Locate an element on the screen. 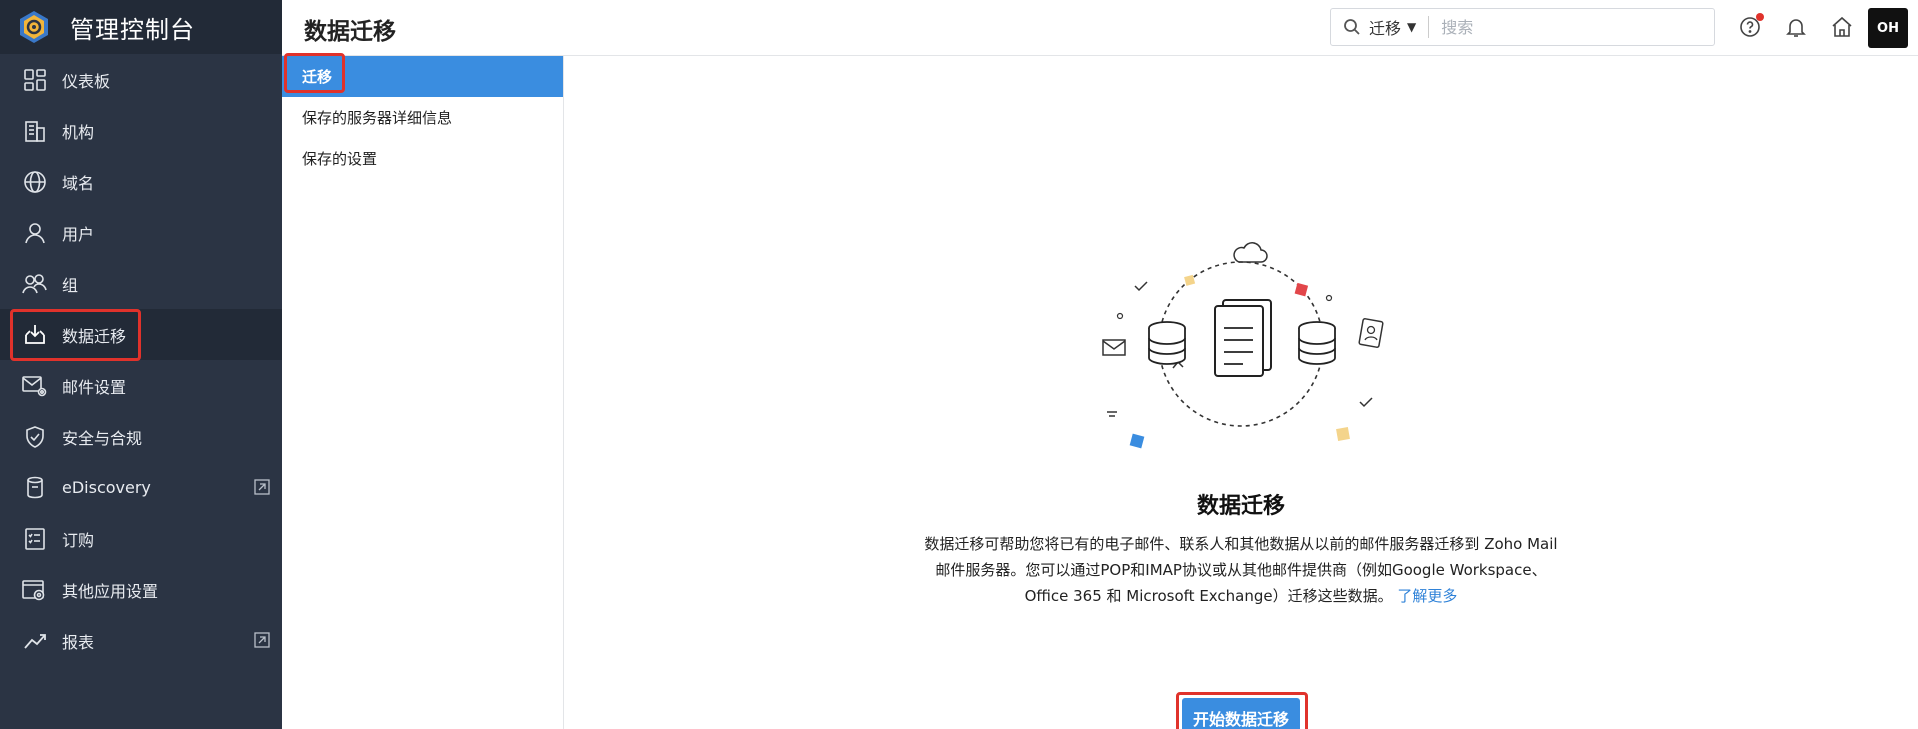 The height and width of the screenshot is (729, 1918). sidebar-item-groups: 组 is located at coordinates (141, 283).